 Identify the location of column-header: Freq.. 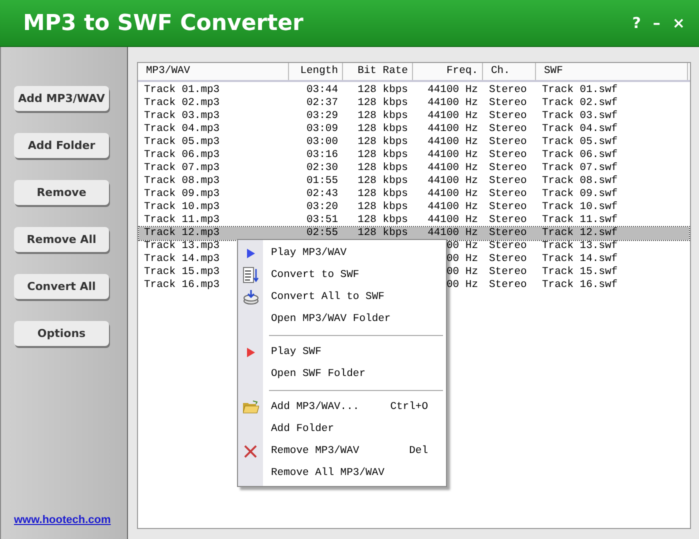
(448, 71).